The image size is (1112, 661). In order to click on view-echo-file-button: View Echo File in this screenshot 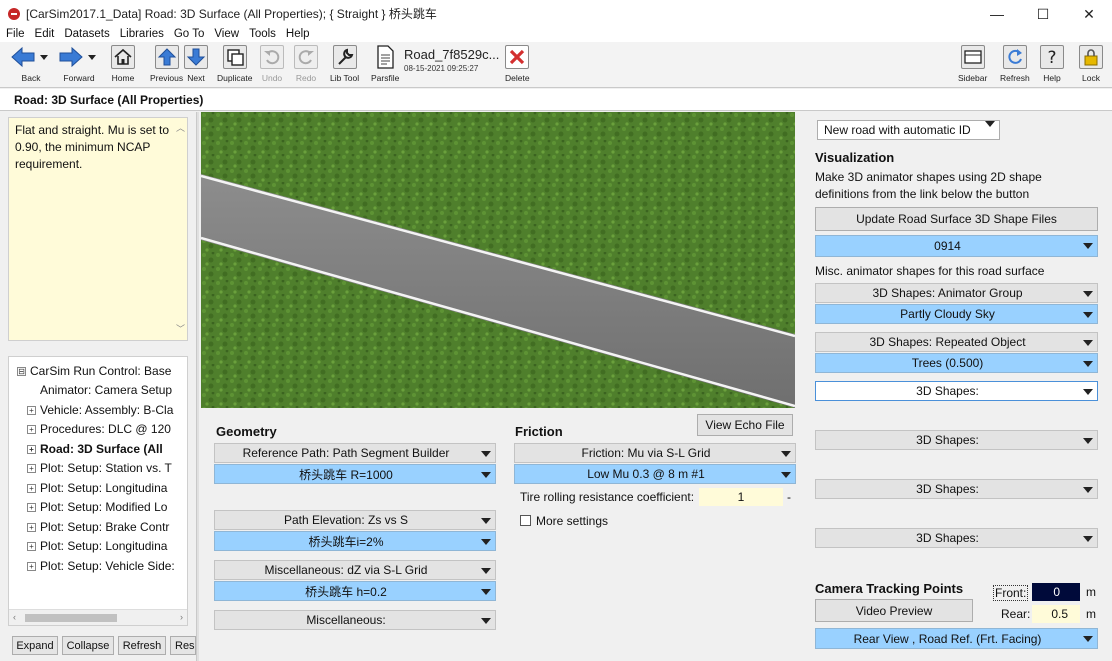, I will do `click(745, 425)`.